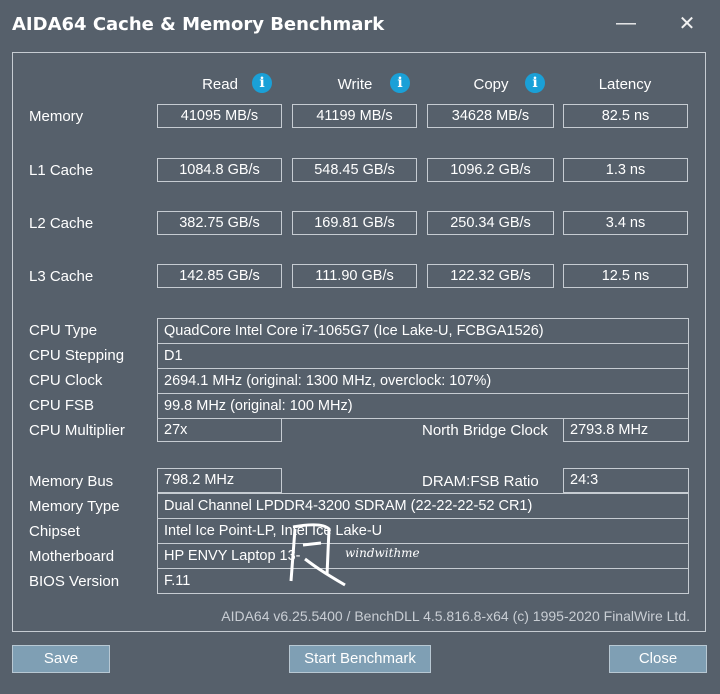 This screenshot has width=720, height=694. What do you see at coordinates (626, 23) in the screenshot?
I see `minimize-icon: —` at bounding box center [626, 23].